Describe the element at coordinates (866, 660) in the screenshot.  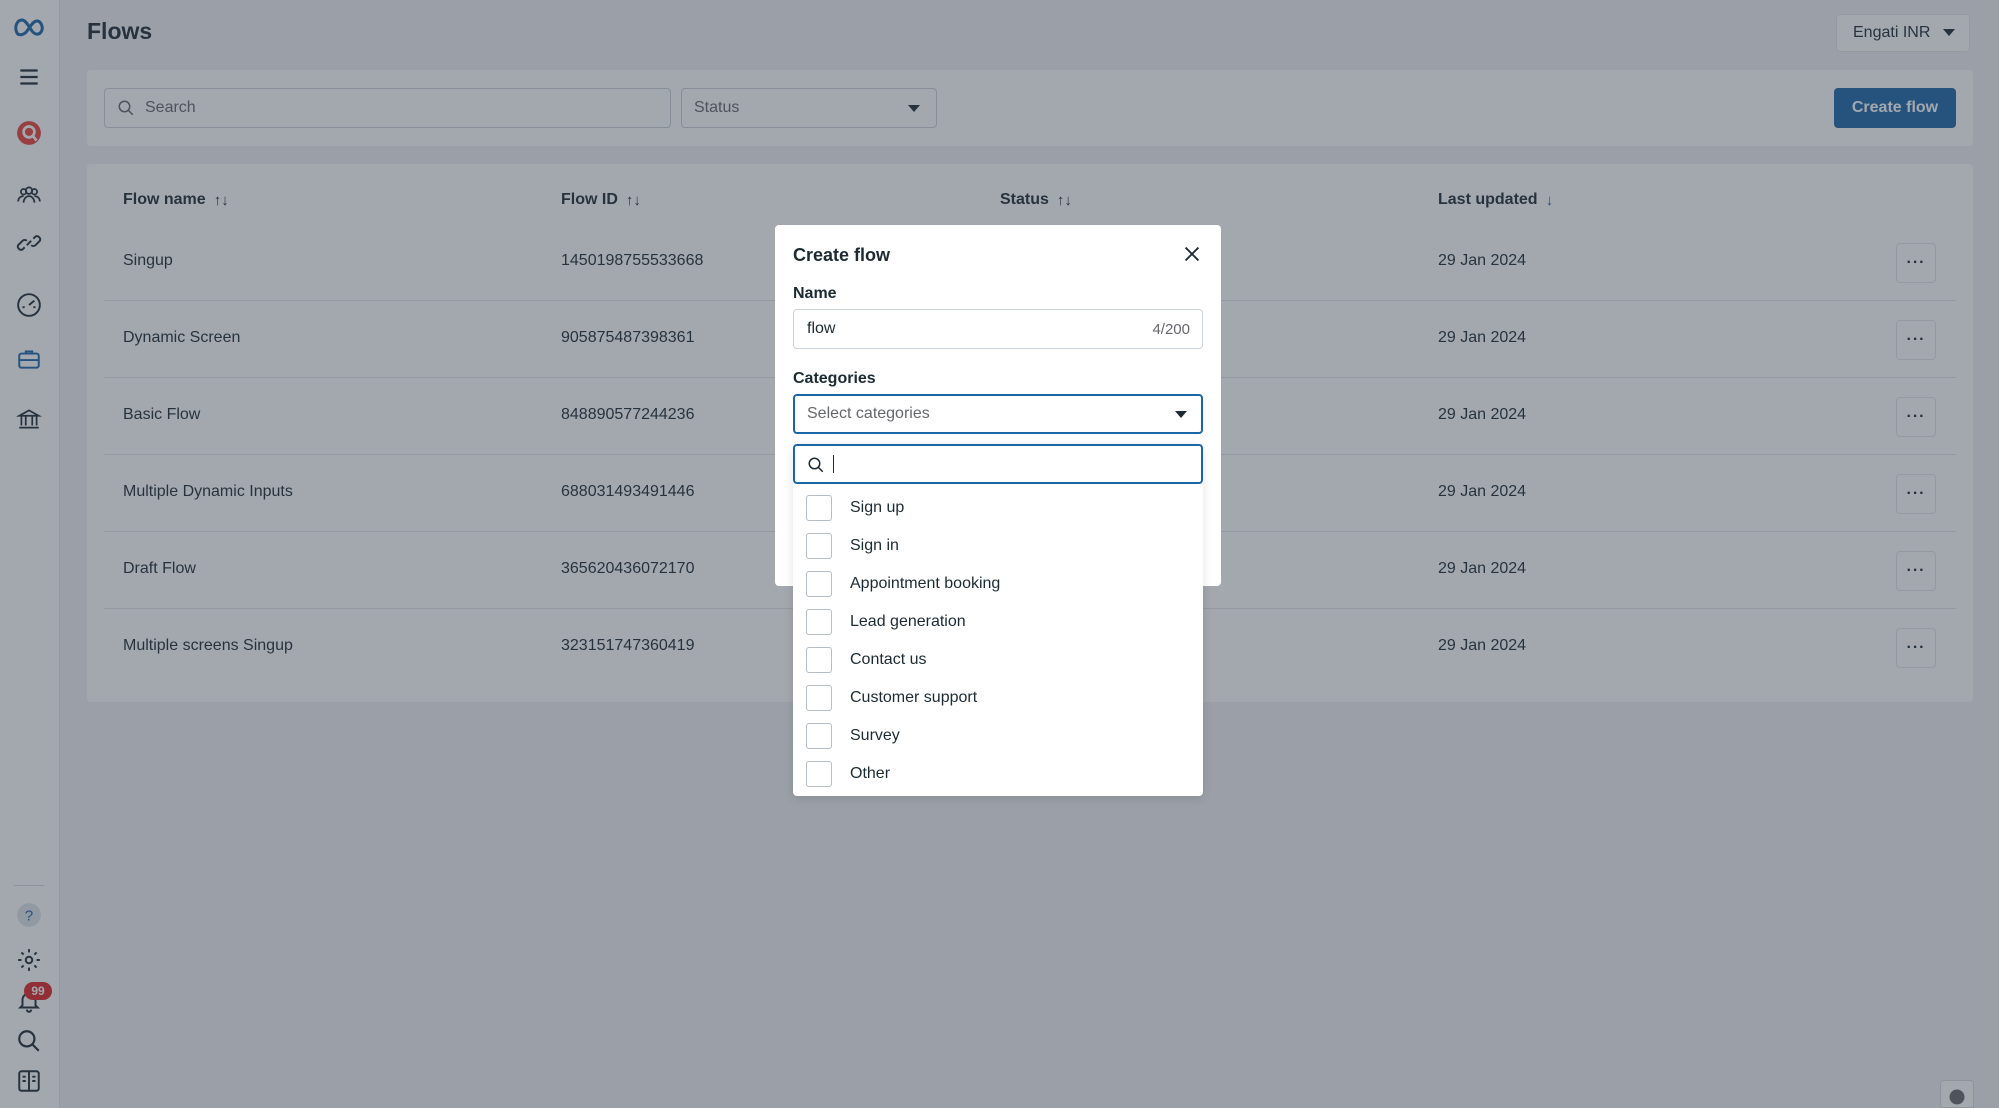
I see `category-option-contact-us: Contact us` at that location.